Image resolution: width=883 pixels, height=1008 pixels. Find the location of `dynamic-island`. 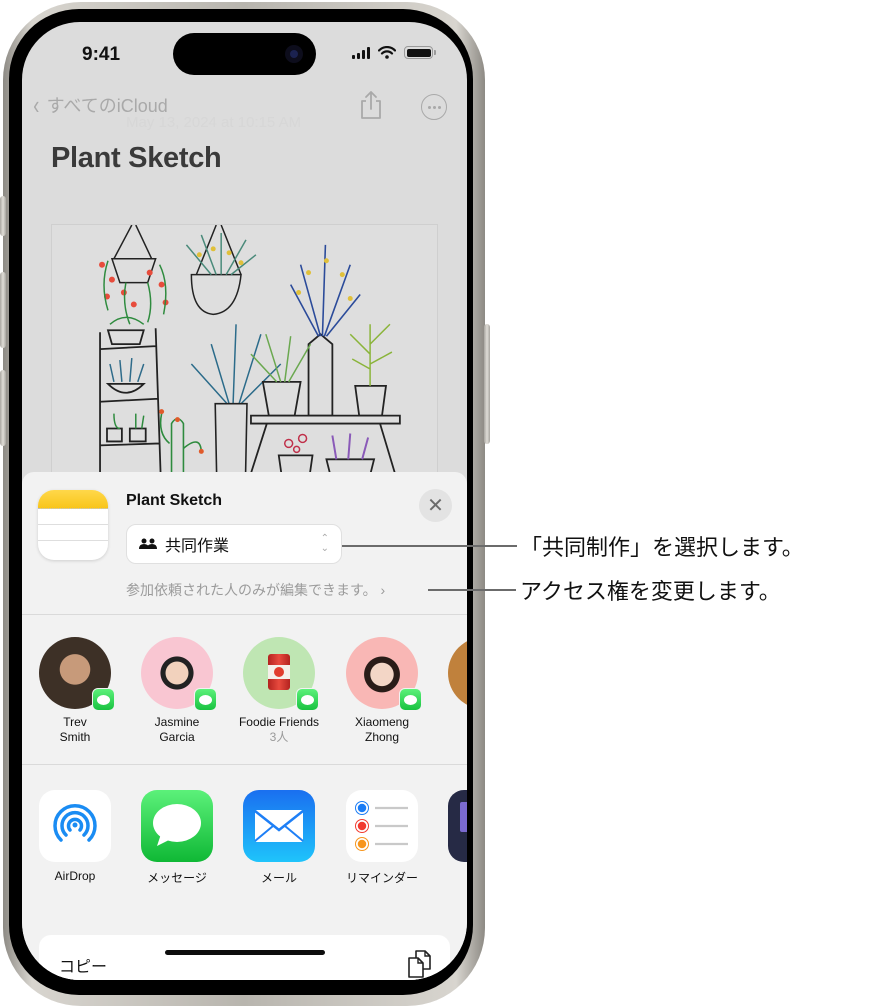

dynamic-island is located at coordinates (244, 54).